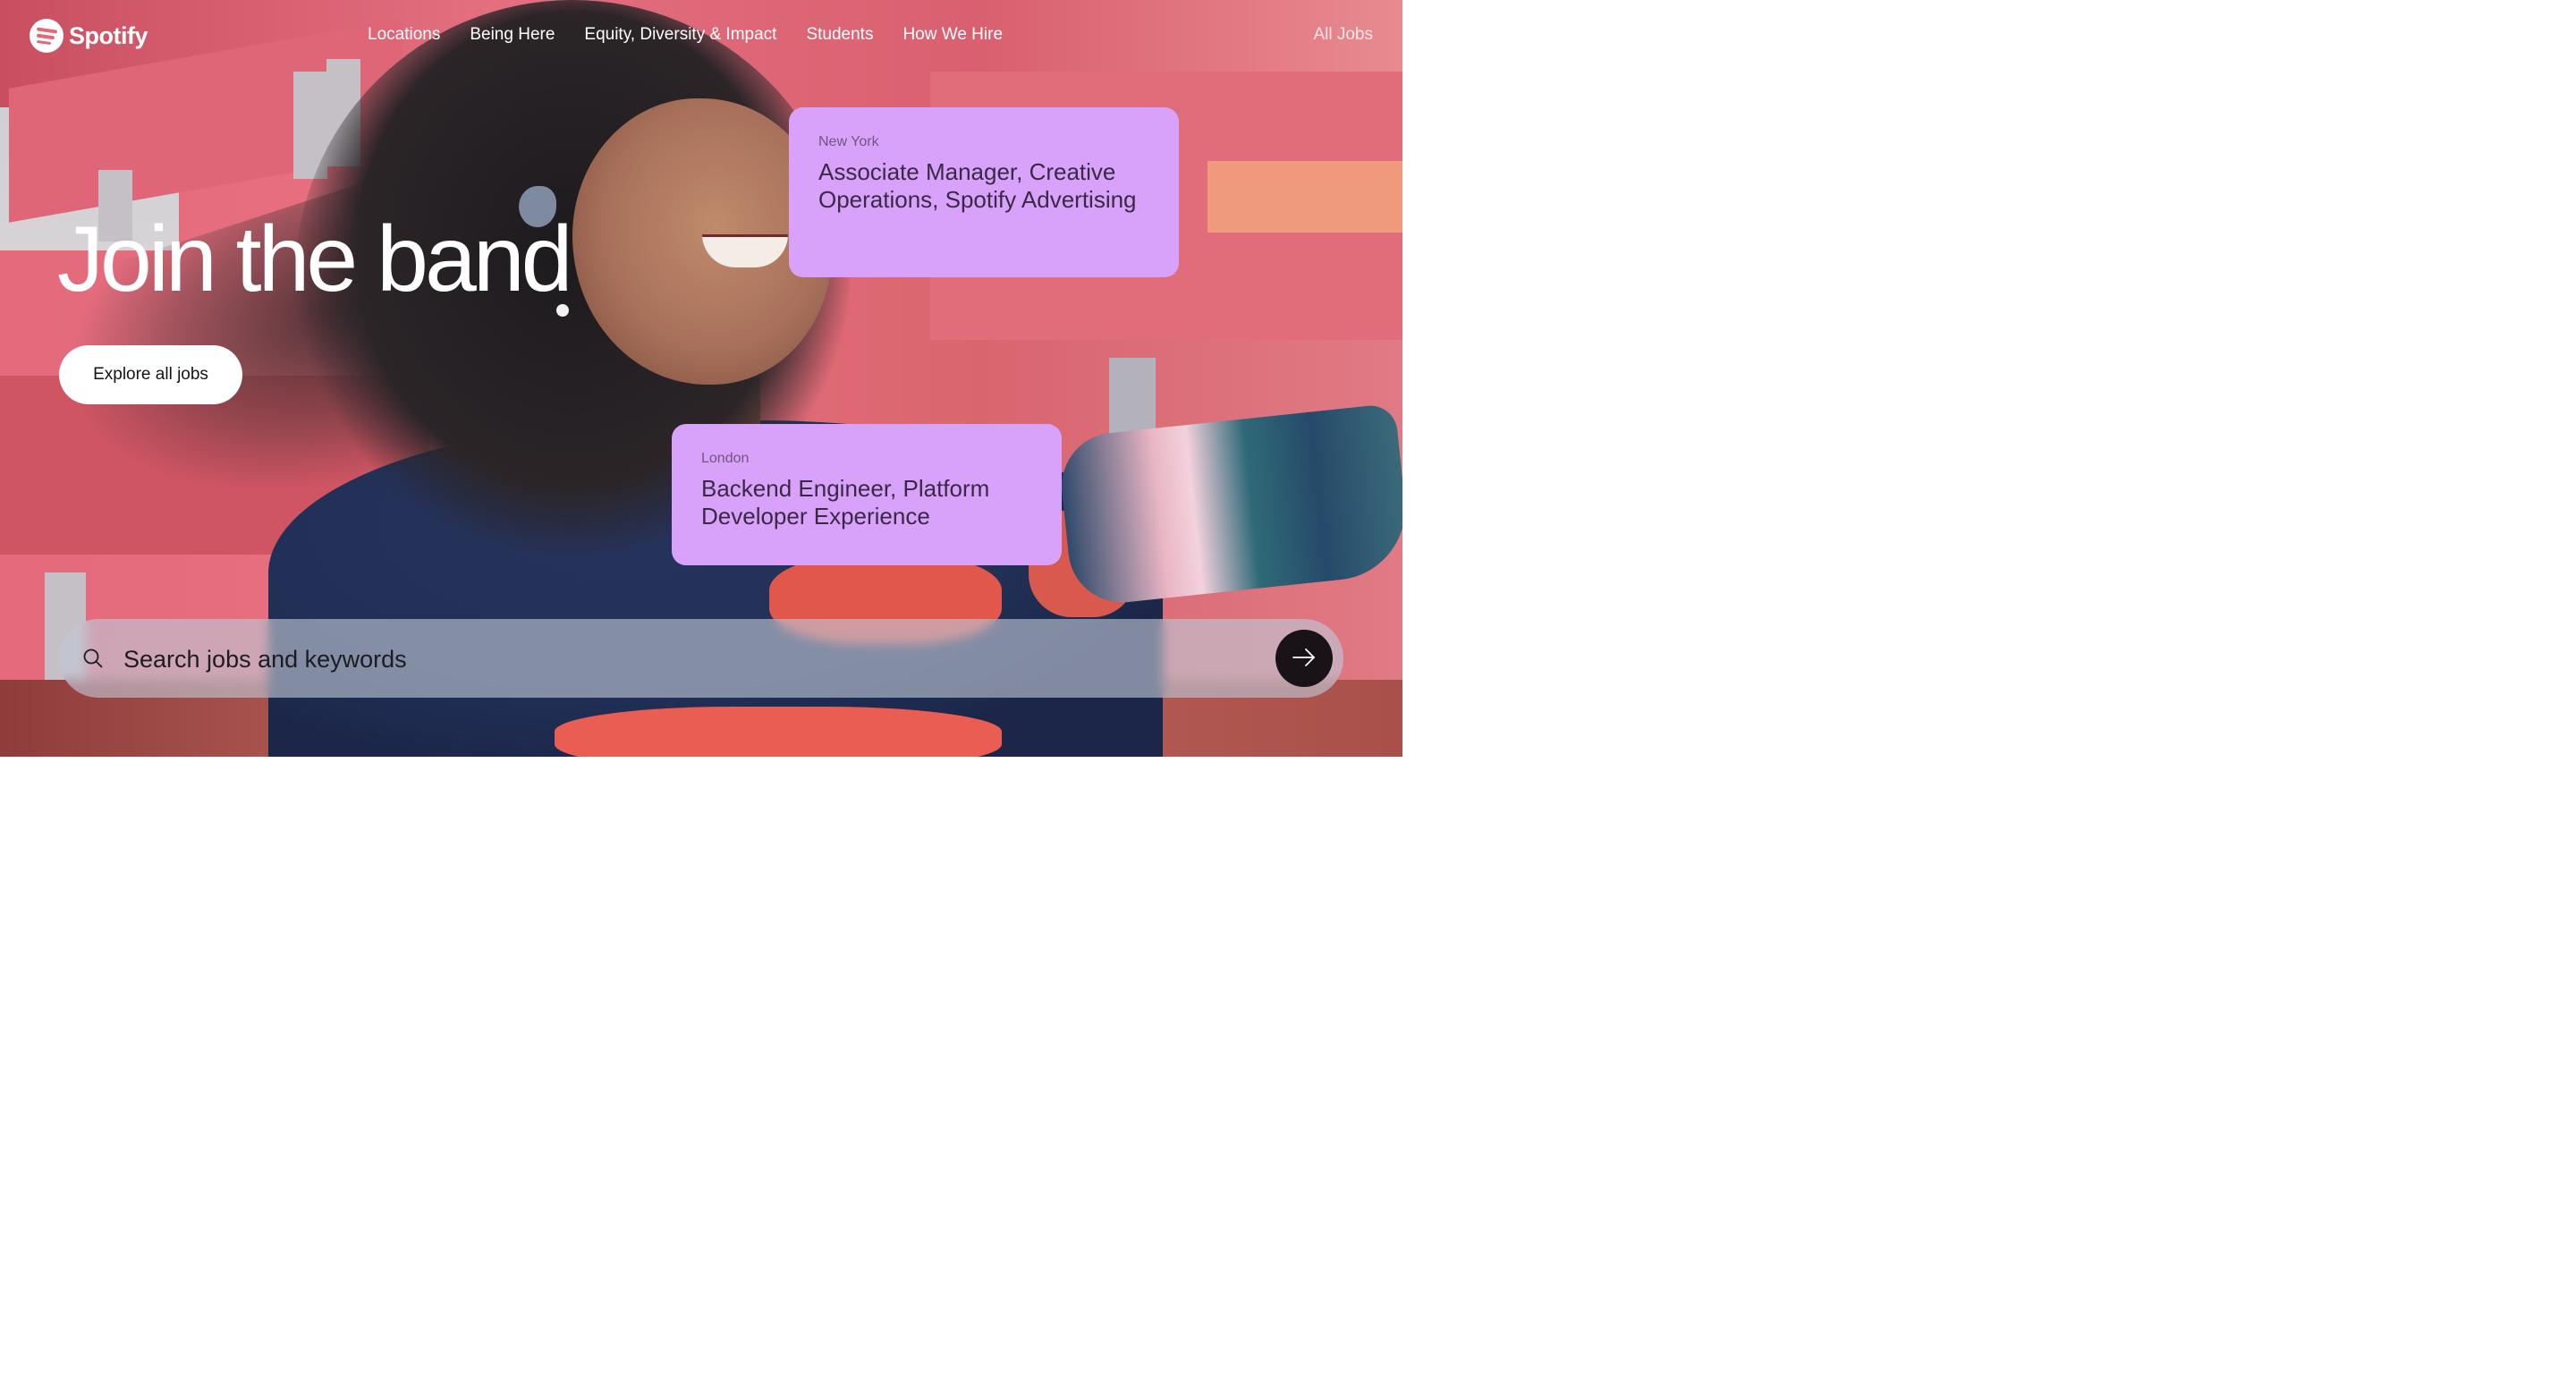  Describe the element at coordinates (952, 35) in the screenshot. I see `nav-item-how-we-hire: How We Hire` at that location.